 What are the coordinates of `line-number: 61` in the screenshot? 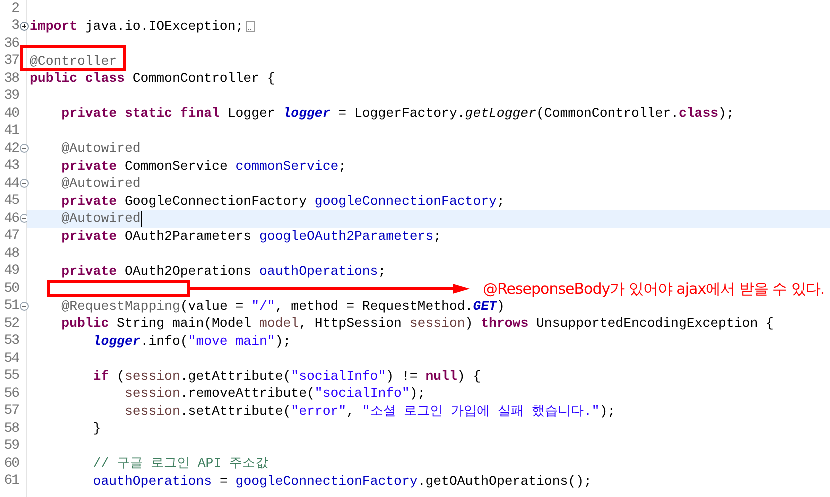 It's located at (11, 481).